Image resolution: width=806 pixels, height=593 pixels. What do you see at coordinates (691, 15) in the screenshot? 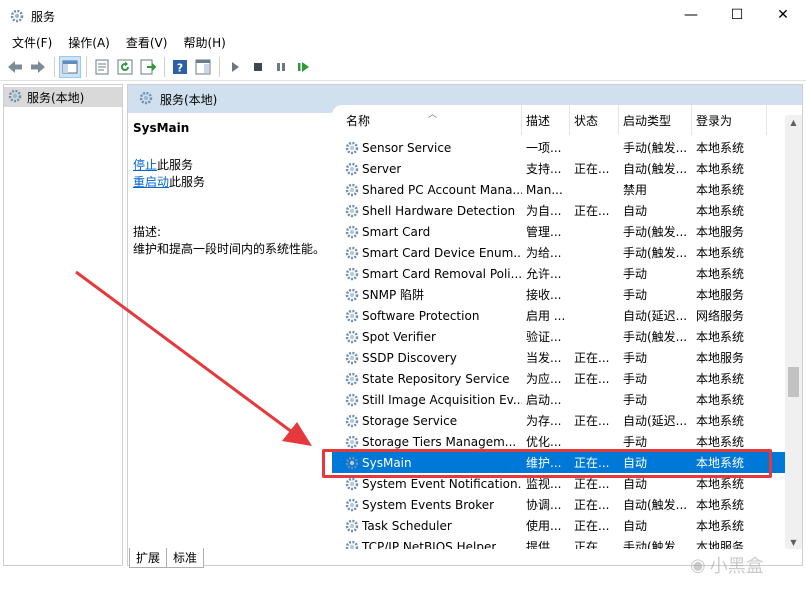
I see `minimize-button: —` at bounding box center [691, 15].